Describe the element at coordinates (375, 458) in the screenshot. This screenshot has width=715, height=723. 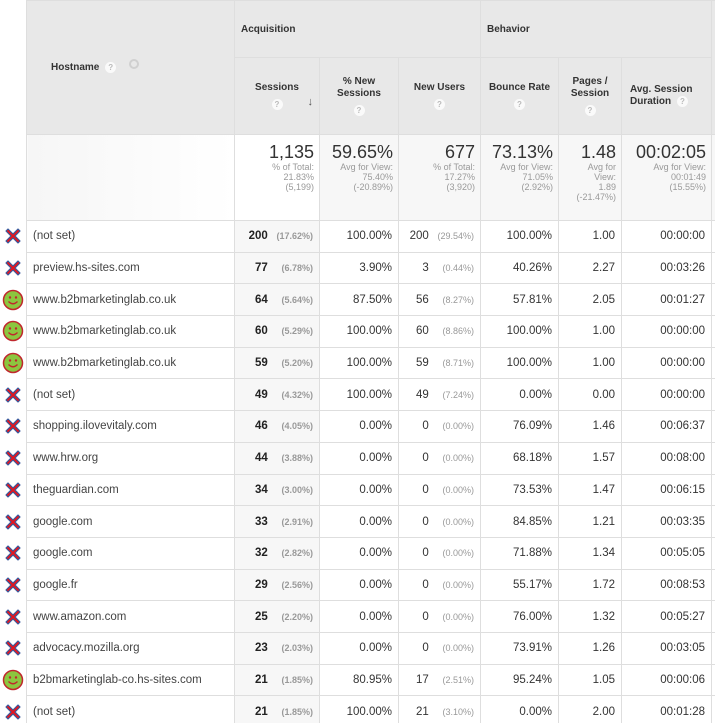
I see `pct-new-sessions-value: 0.00%` at that location.